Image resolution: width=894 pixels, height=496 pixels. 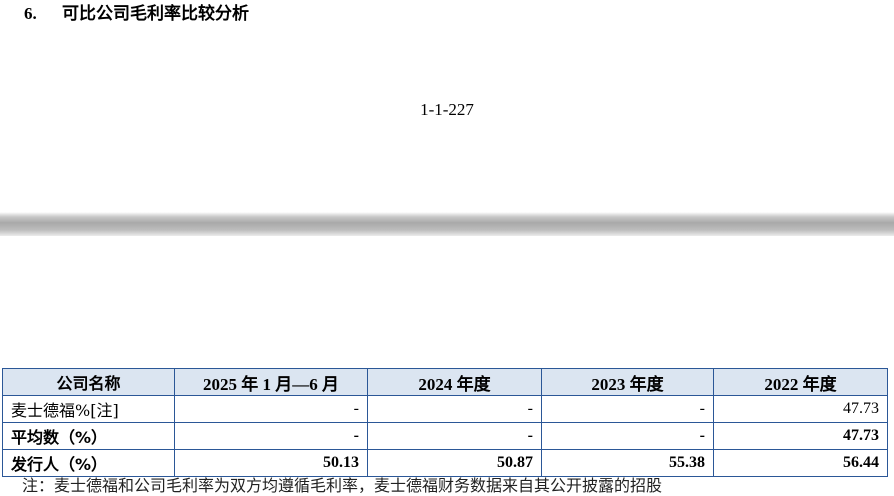 What do you see at coordinates (88, 409) in the screenshot?
I see `row-label: 麦士德福%[注]` at bounding box center [88, 409].